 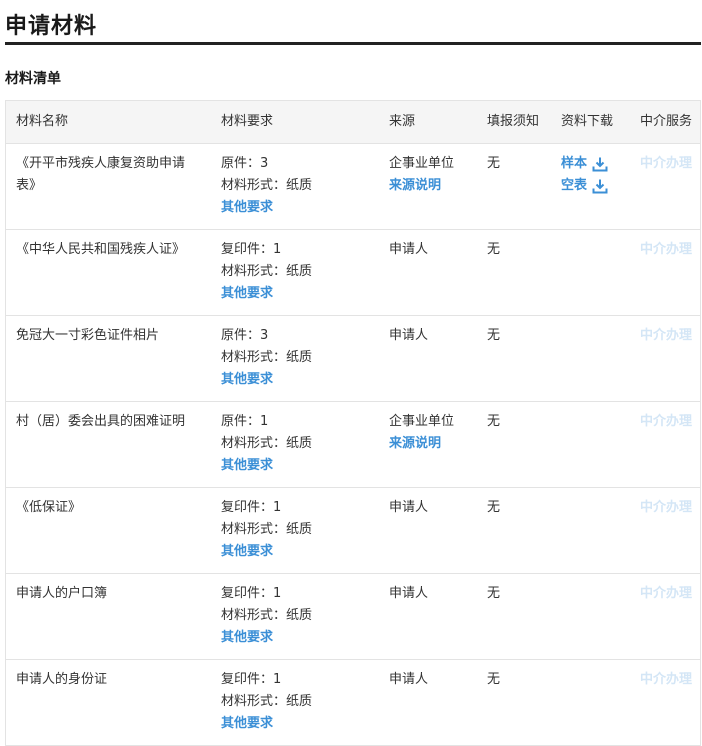 I want to click on blank-form-label: 空表, so click(x=574, y=185).